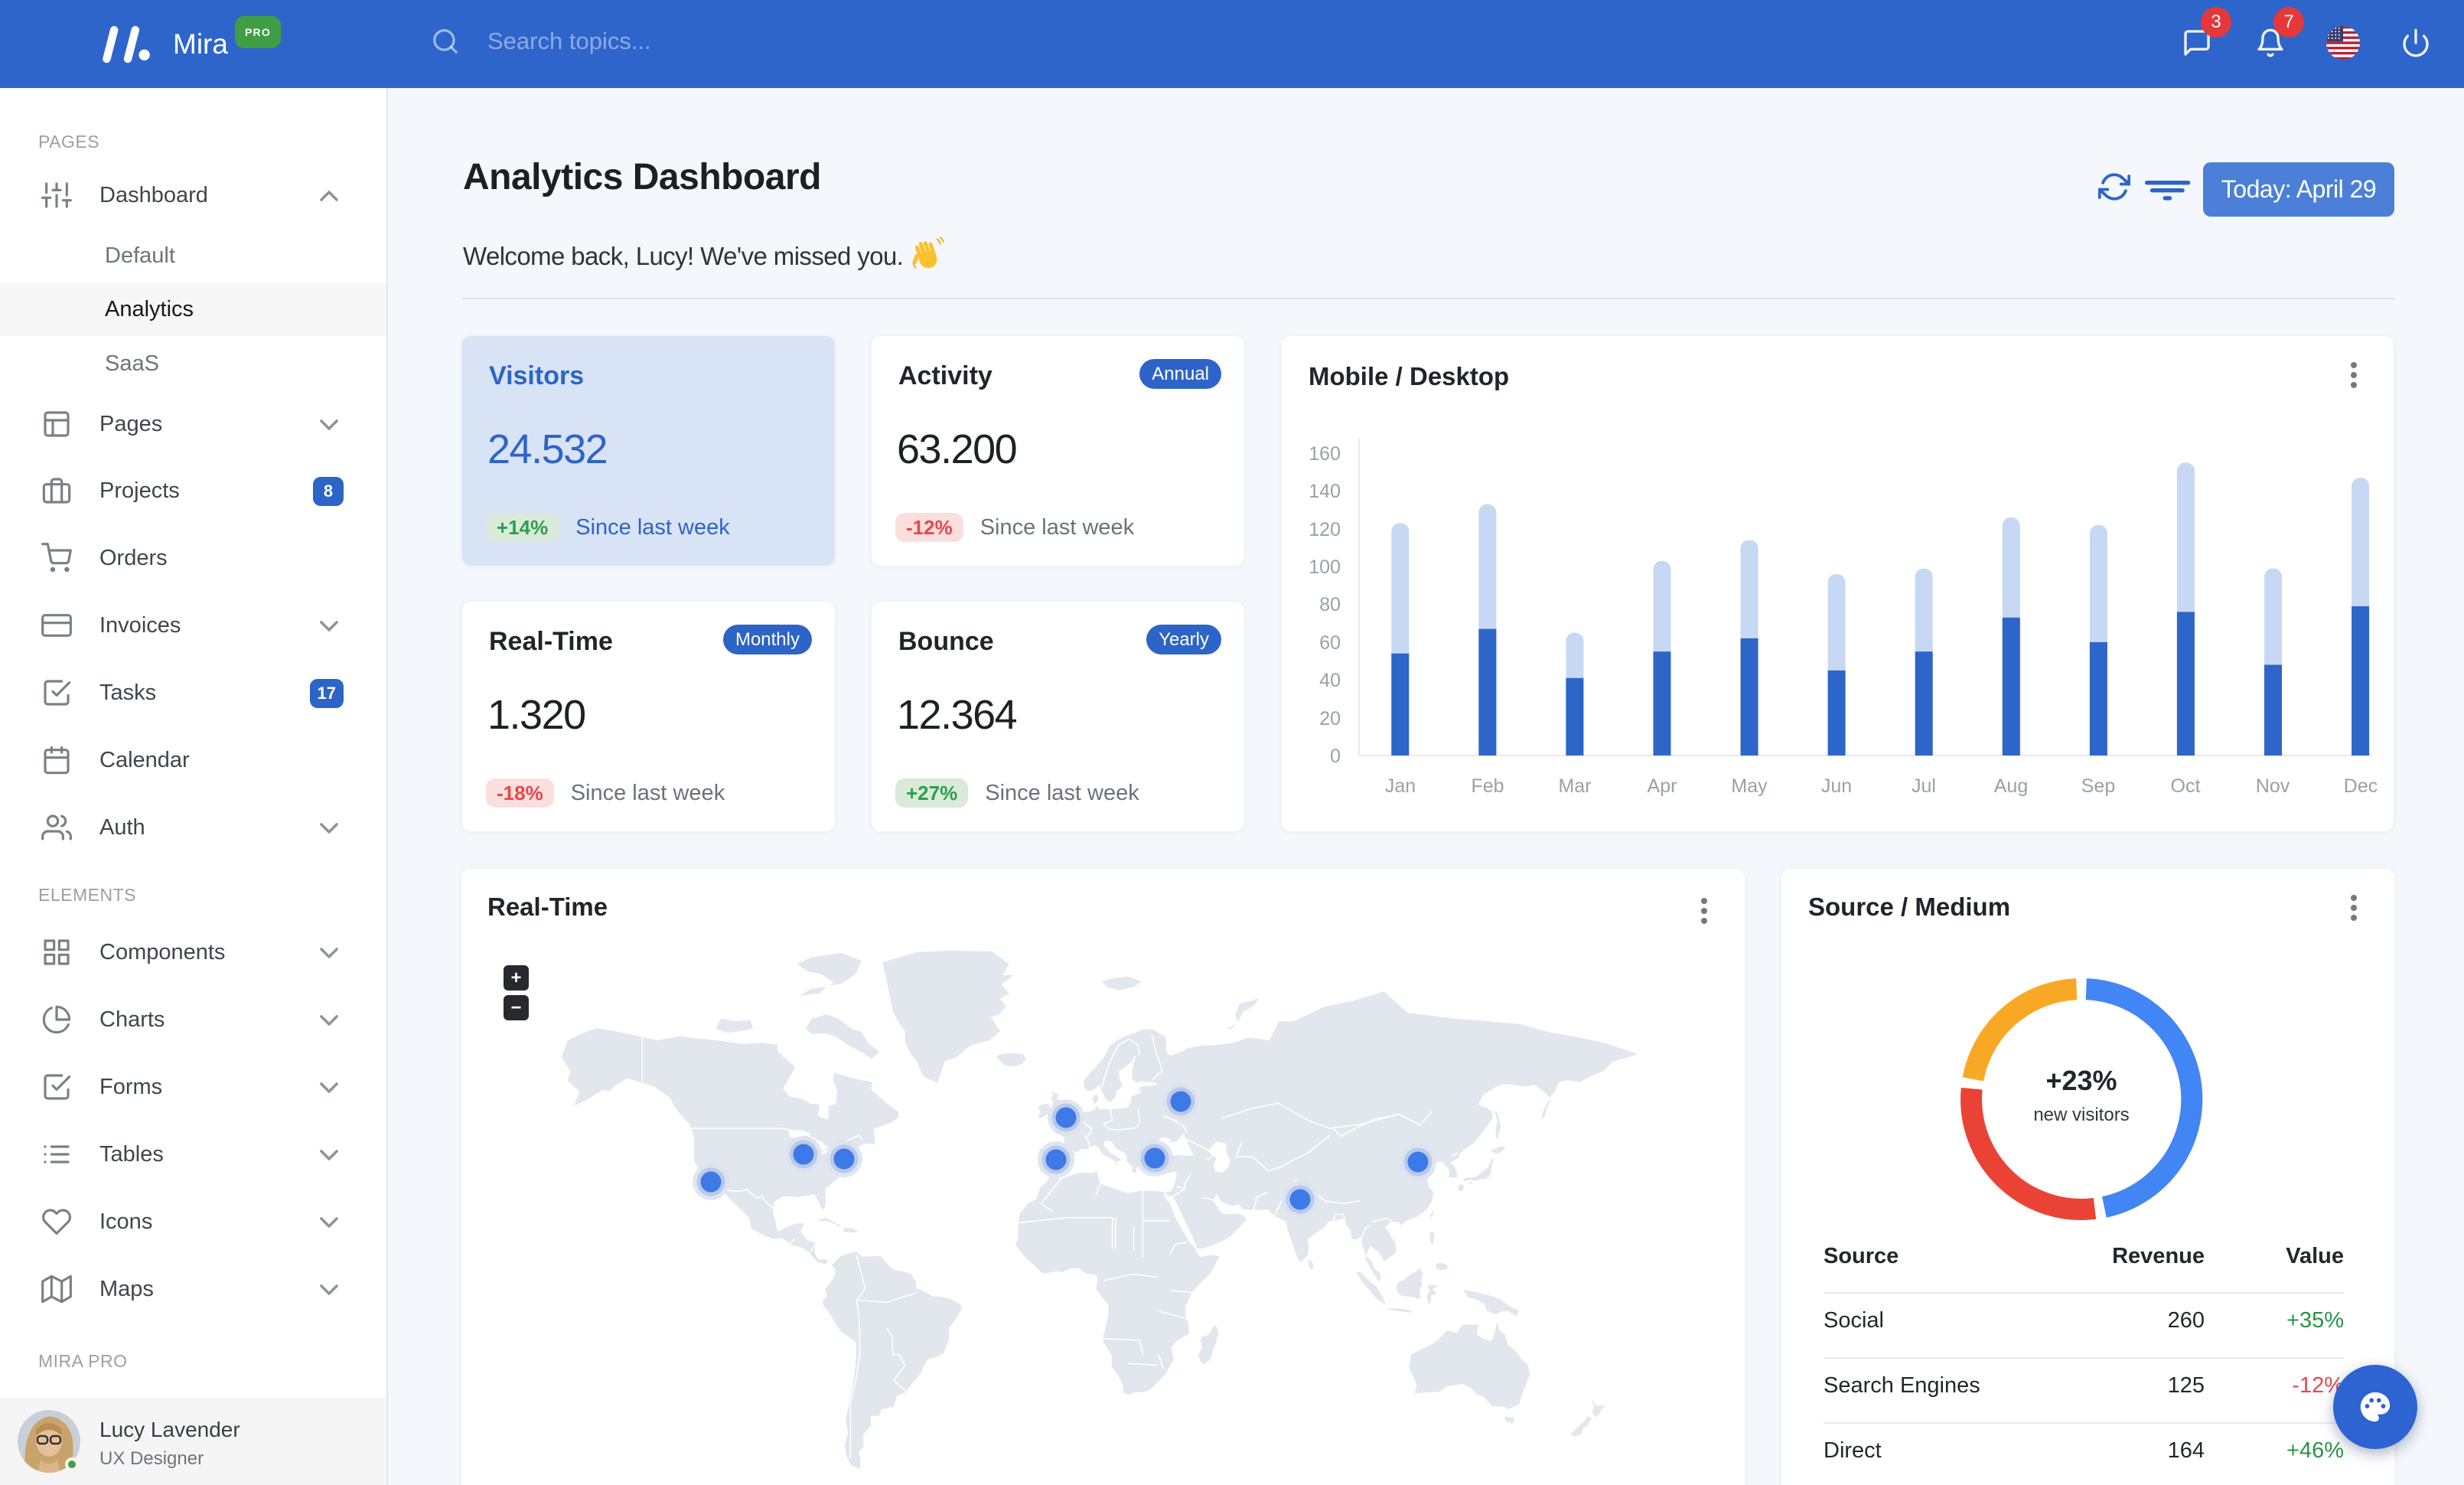 This screenshot has width=2464, height=1485. I want to click on svg-text: Dec, so click(2361, 786).